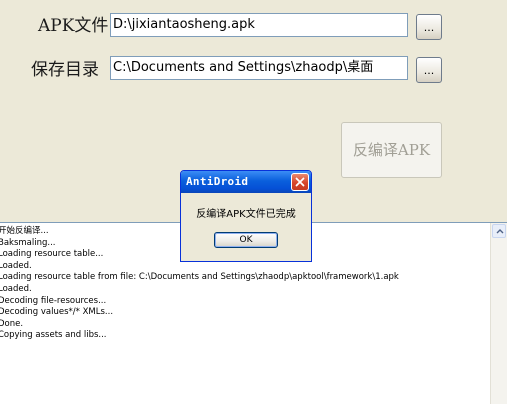  I want to click on apk-file-input: D:\jixiantaosheng.apk, so click(259, 25).